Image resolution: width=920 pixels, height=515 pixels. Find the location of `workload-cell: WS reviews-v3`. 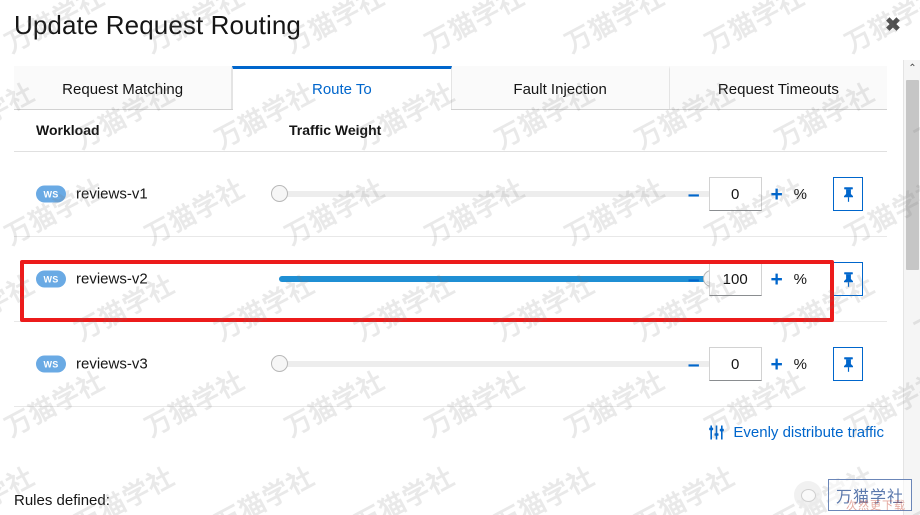

workload-cell: WS reviews-v3 is located at coordinates (92, 364).